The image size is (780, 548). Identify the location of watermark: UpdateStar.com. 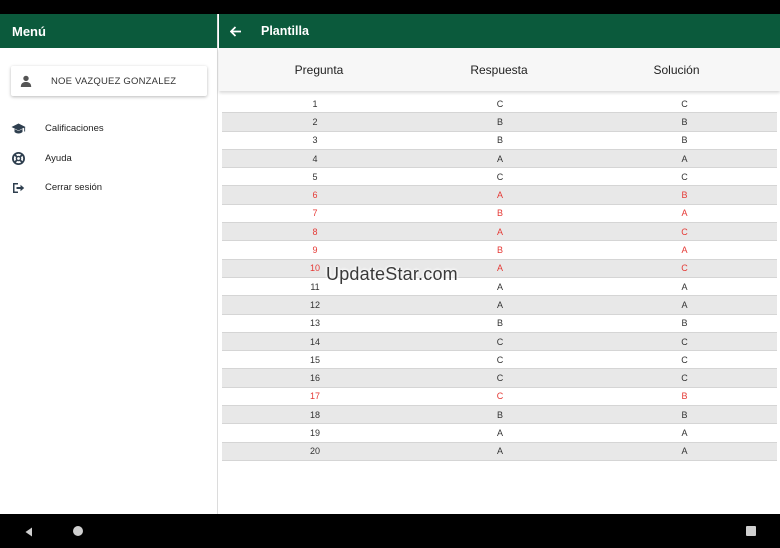
(392, 274).